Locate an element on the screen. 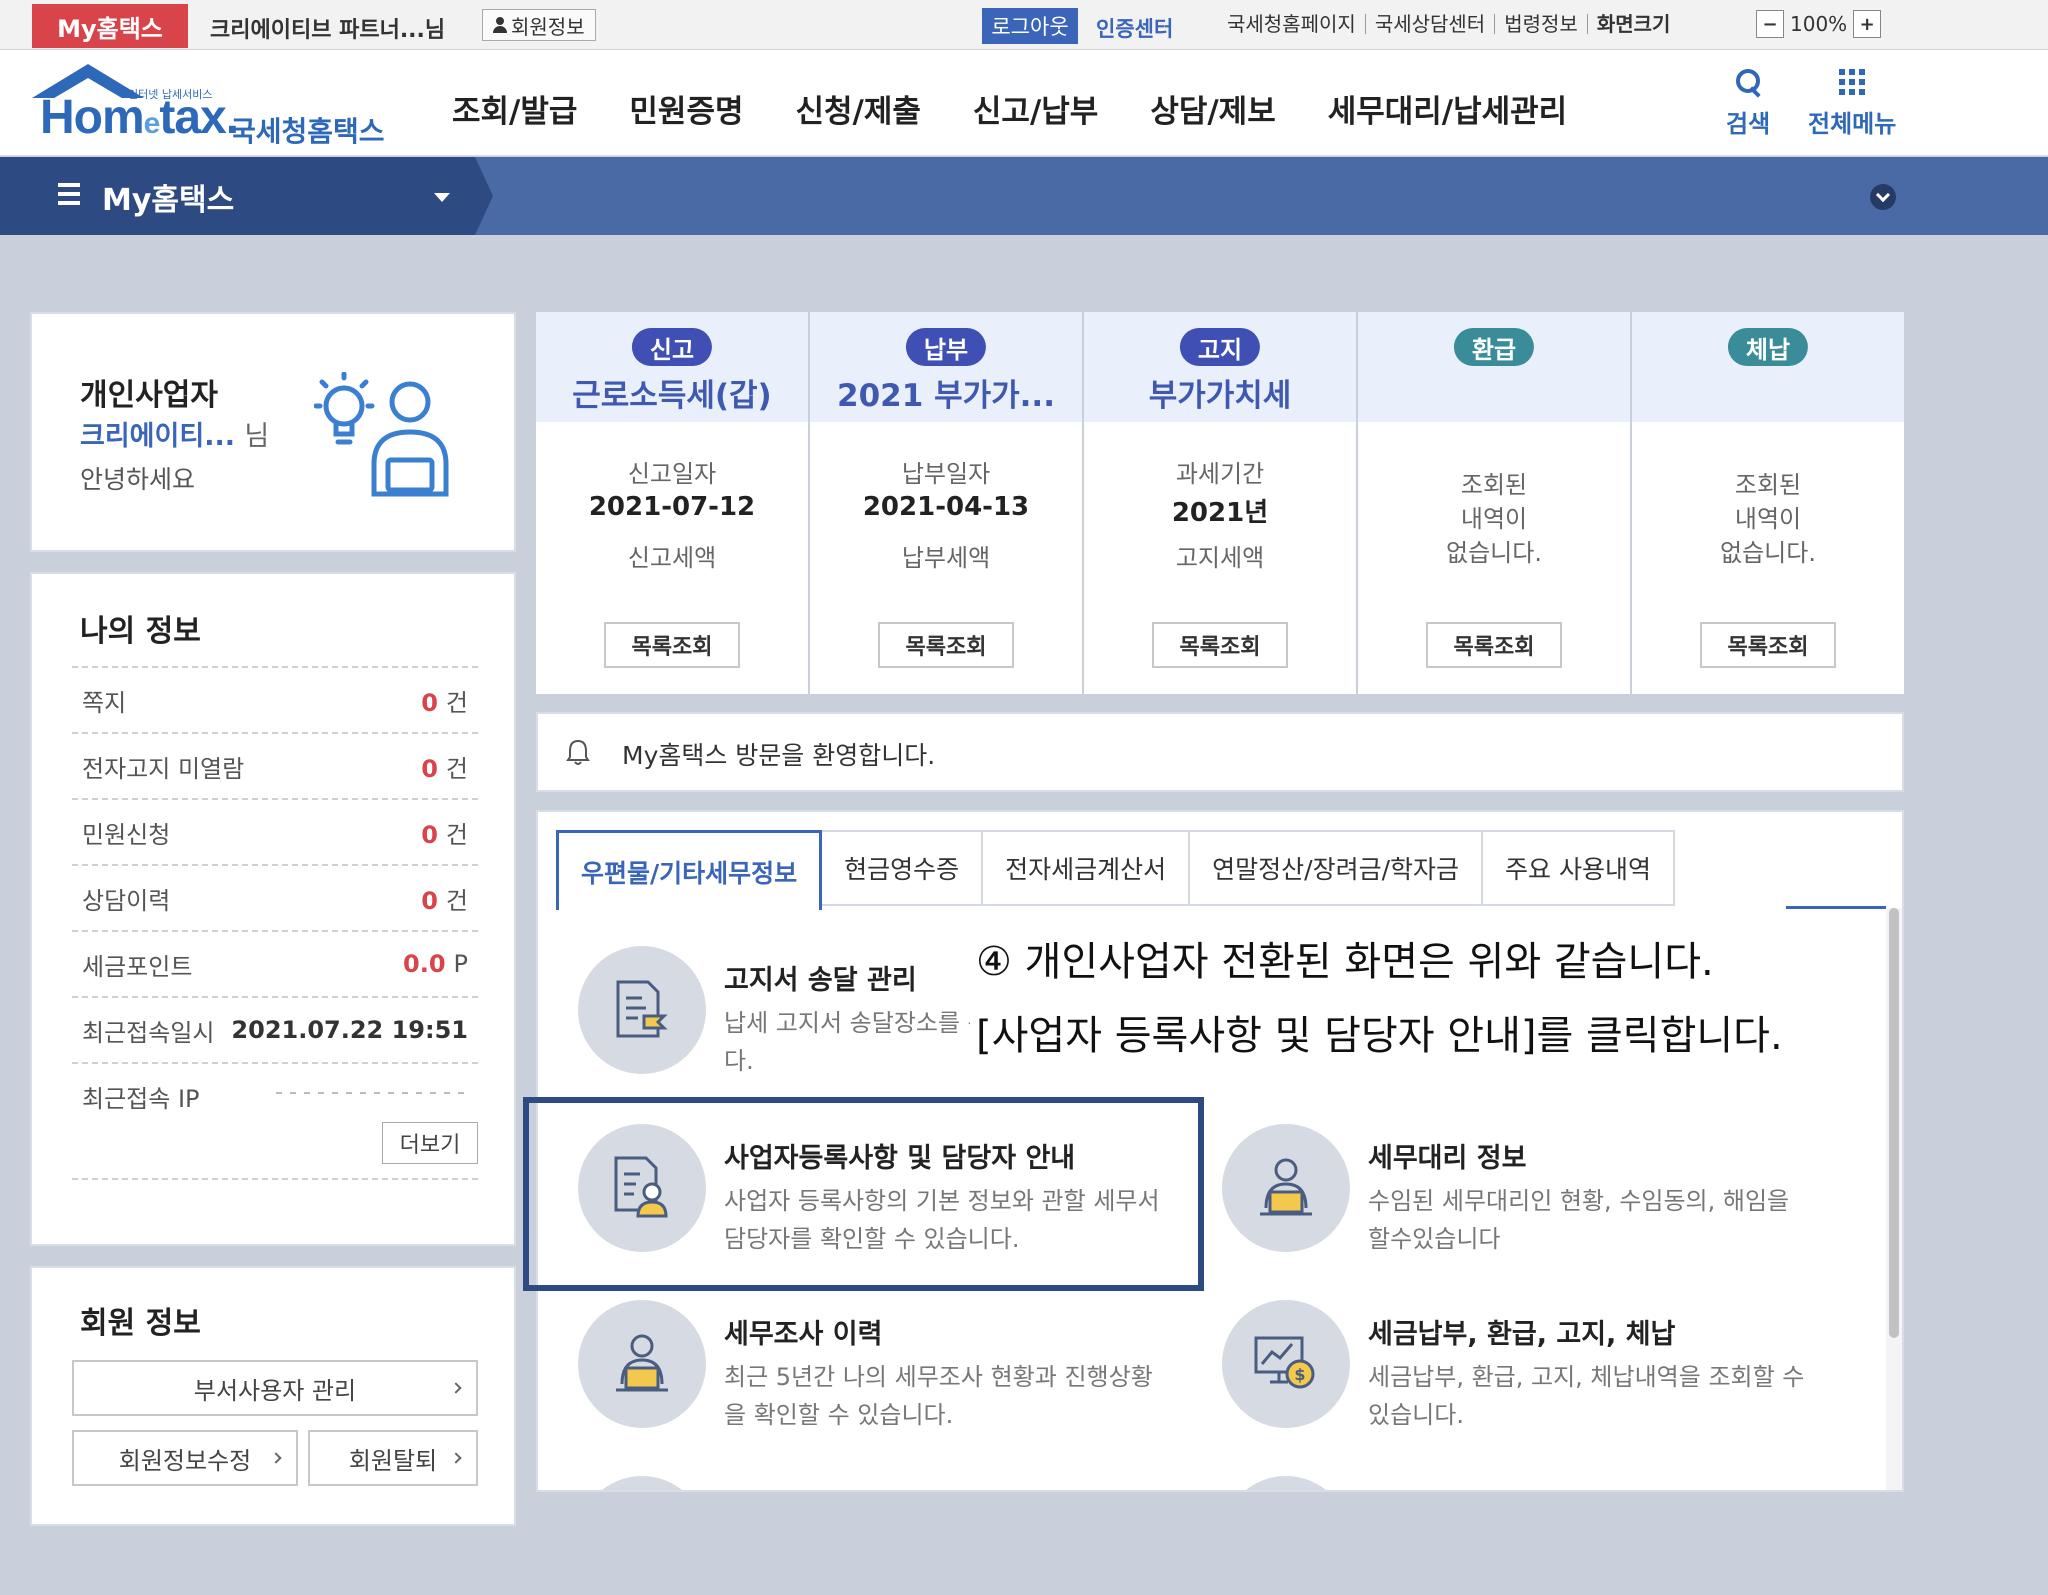 This screenshot has height=1595, width=2048. department-user-button: 부서사용자 관리 is located at coordinates (275, 1388).